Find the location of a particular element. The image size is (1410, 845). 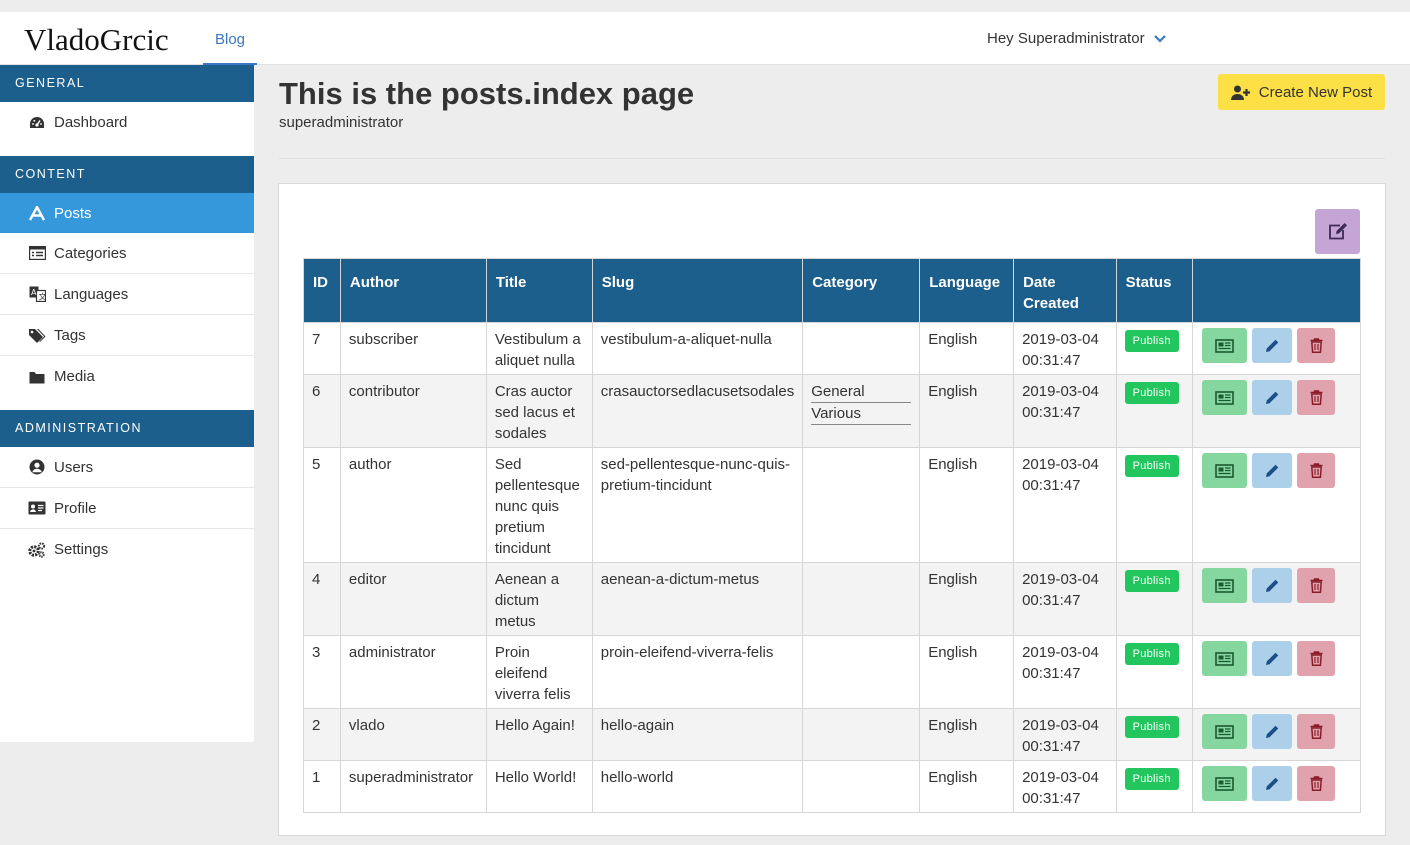

cell-id: 1 is located at coordinates (322, 786).